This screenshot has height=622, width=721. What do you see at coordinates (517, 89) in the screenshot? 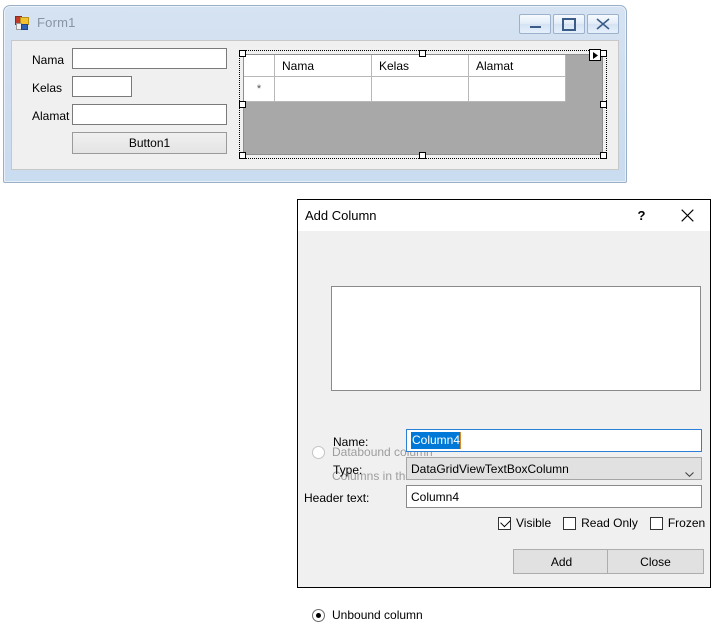
I see `cell-alamat` at bounding box center [517, 89].